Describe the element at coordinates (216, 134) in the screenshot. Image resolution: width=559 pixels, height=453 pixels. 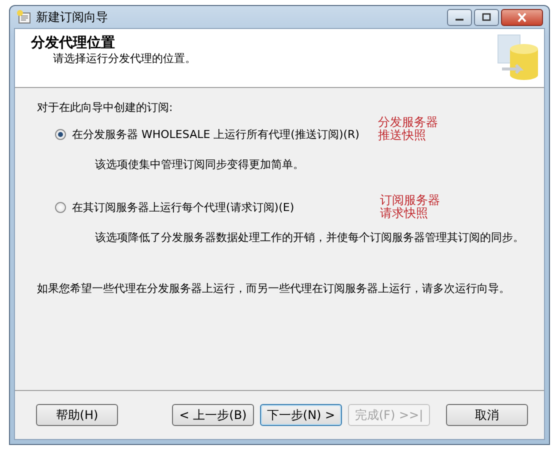
I see `radio-label: 在分发服务器 WHOLESALE 上运行所有代理(推送订阅)(R)` at that location.